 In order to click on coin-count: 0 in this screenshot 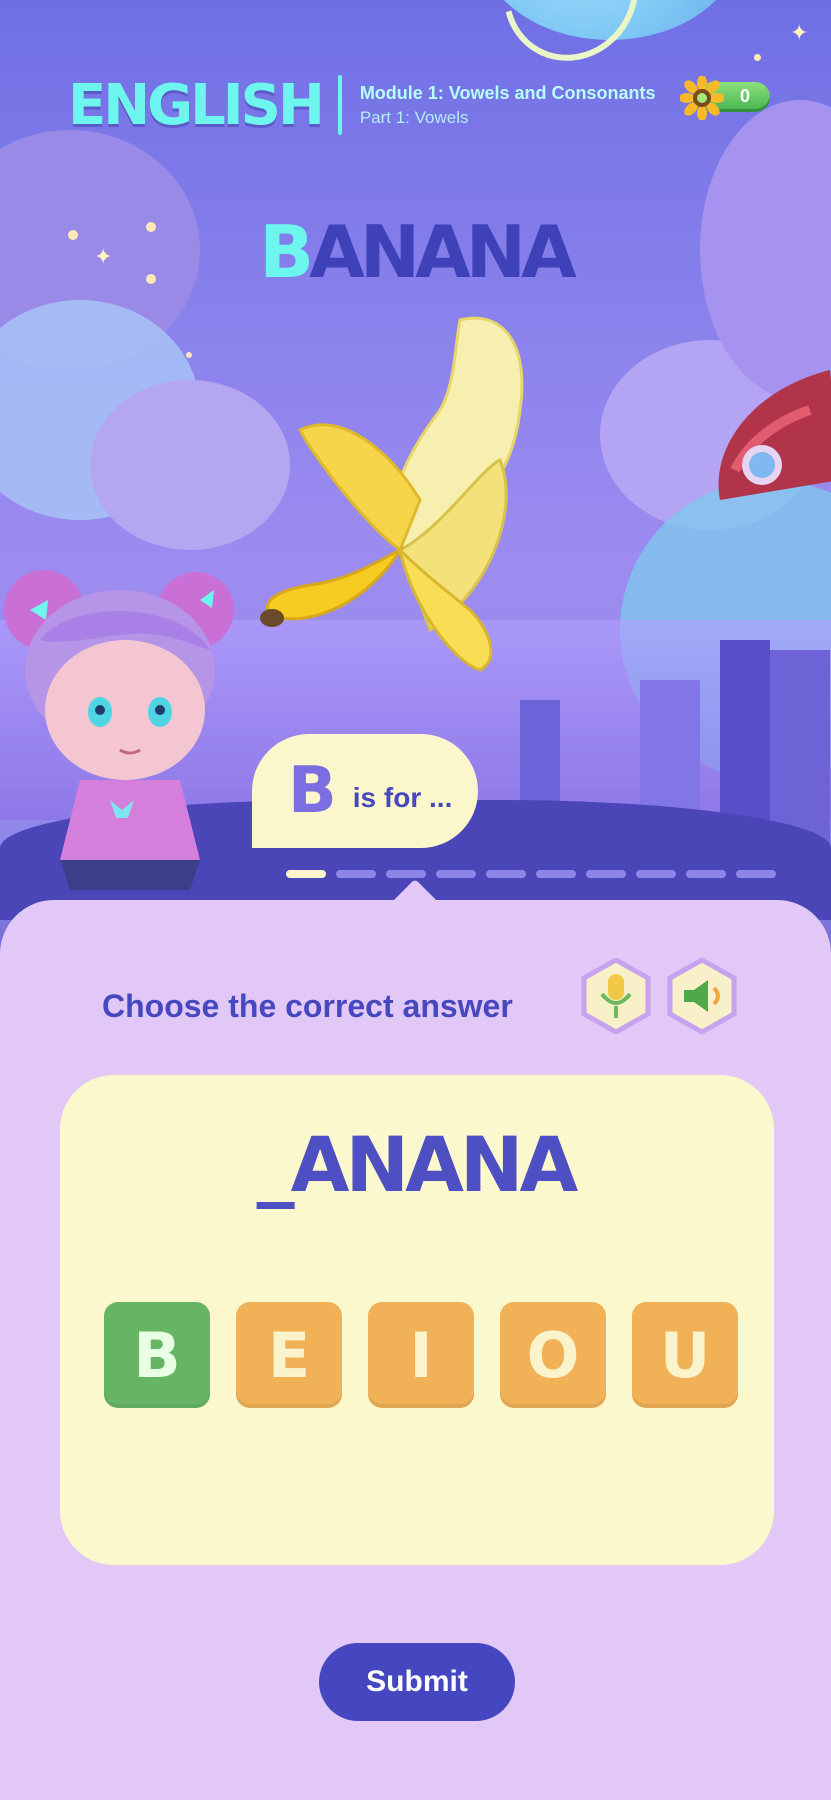, I will do `click(745, 96)`.